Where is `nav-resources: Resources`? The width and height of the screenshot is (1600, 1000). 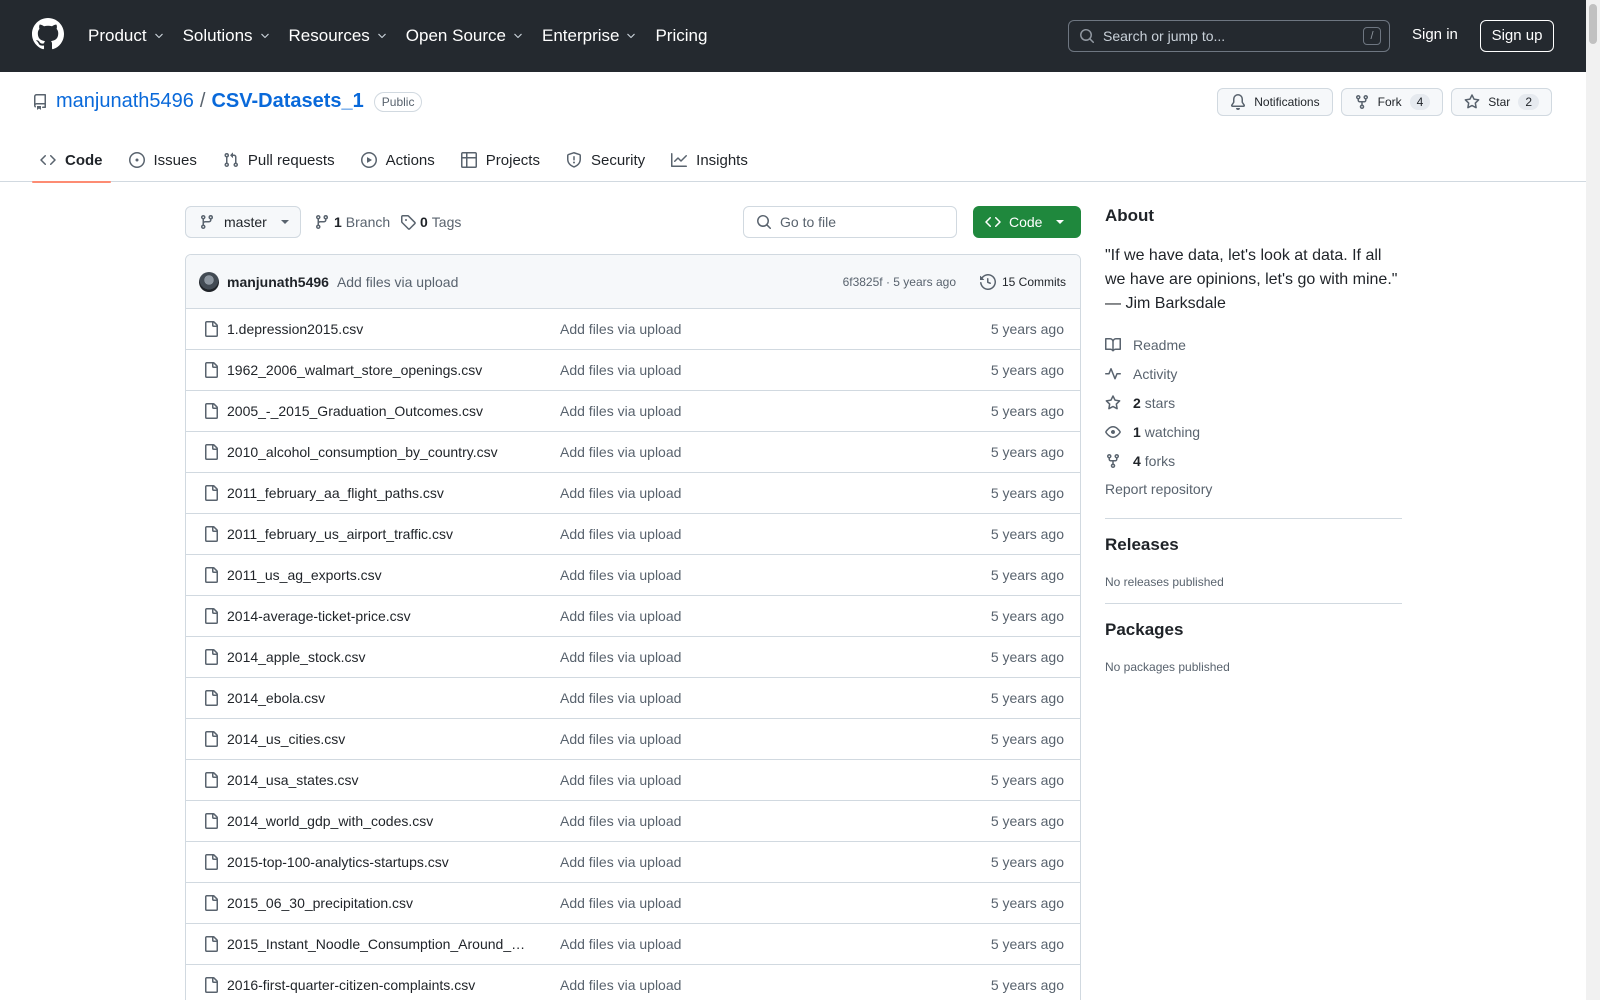 nav-resources: Resources is located at coordinates (338, 36).